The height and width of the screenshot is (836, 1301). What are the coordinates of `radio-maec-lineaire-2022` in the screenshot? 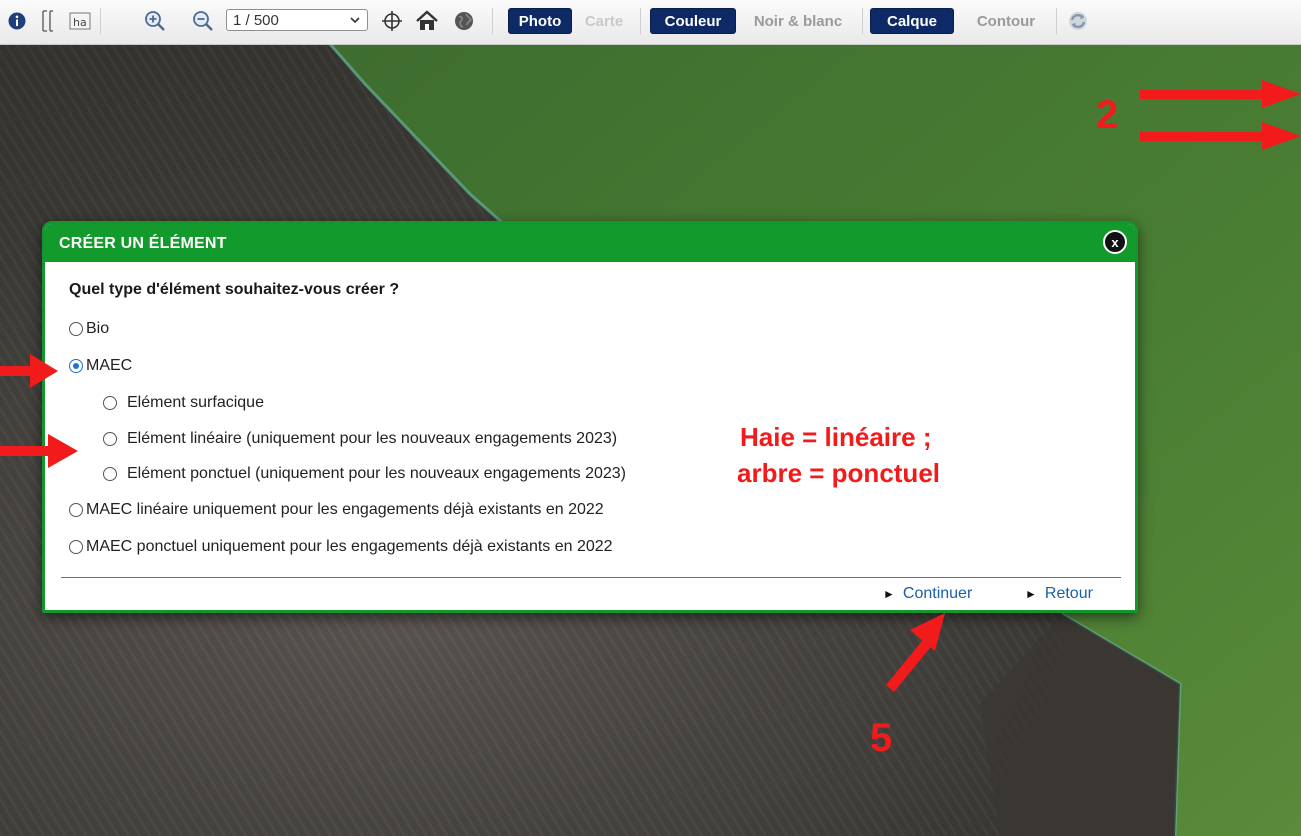 It's located at (76, 510).